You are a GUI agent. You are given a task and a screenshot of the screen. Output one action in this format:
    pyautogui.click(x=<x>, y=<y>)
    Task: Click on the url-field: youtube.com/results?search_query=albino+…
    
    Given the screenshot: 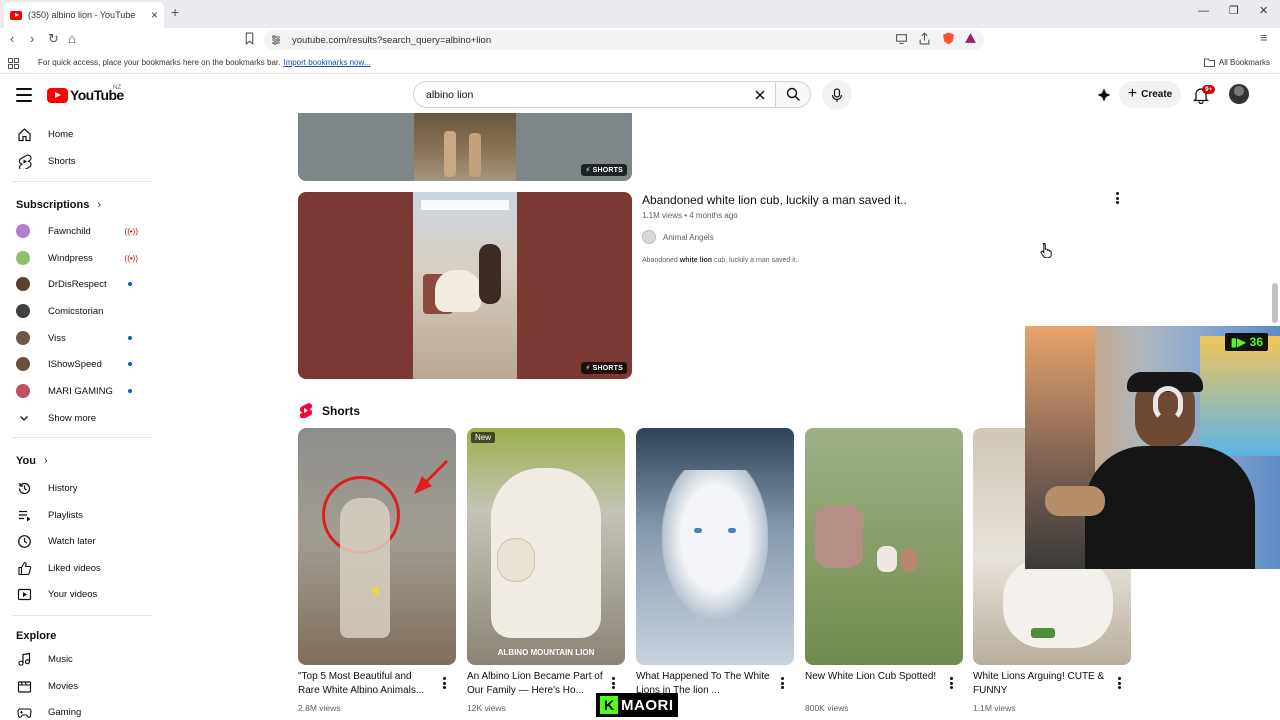 What is the action you would take?
    pyautogui.click(x=624, y=40)
    